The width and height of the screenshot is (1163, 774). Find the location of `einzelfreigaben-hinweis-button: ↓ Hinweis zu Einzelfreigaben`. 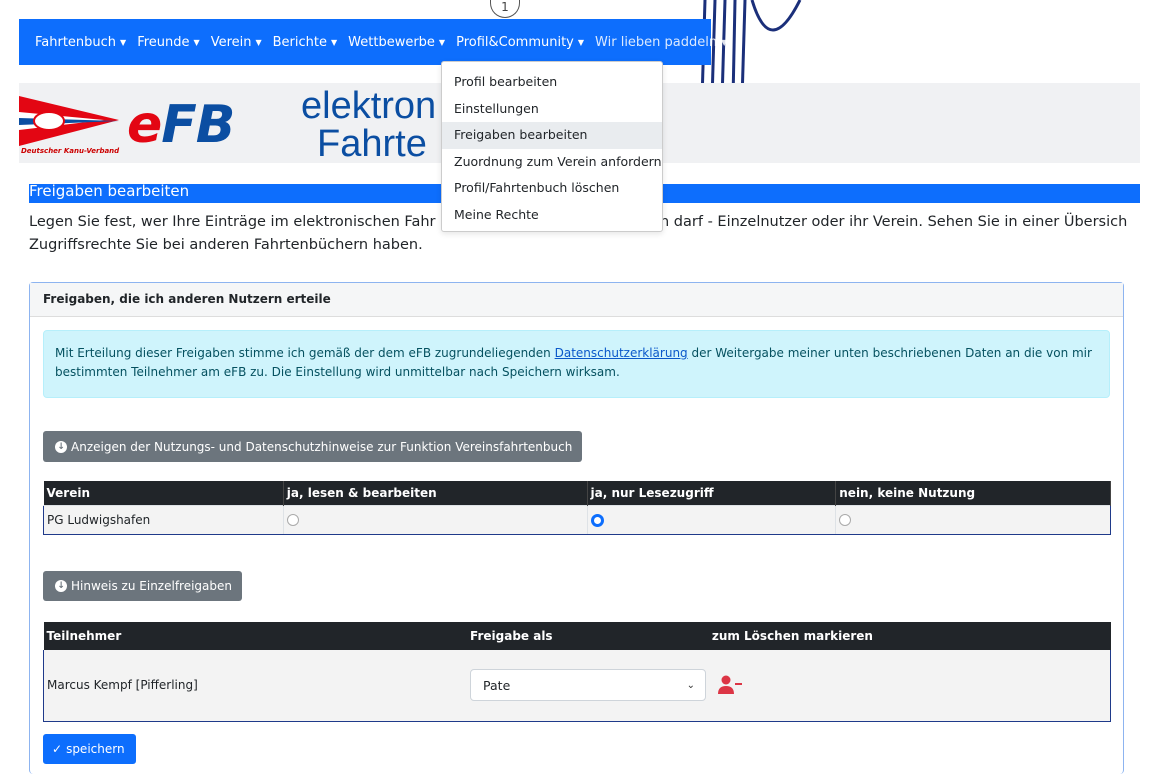

einzelfreigaben-hinweis-button: ↓ Hinweis zu Einzelfreigaben is located at coordinates (143, 586).